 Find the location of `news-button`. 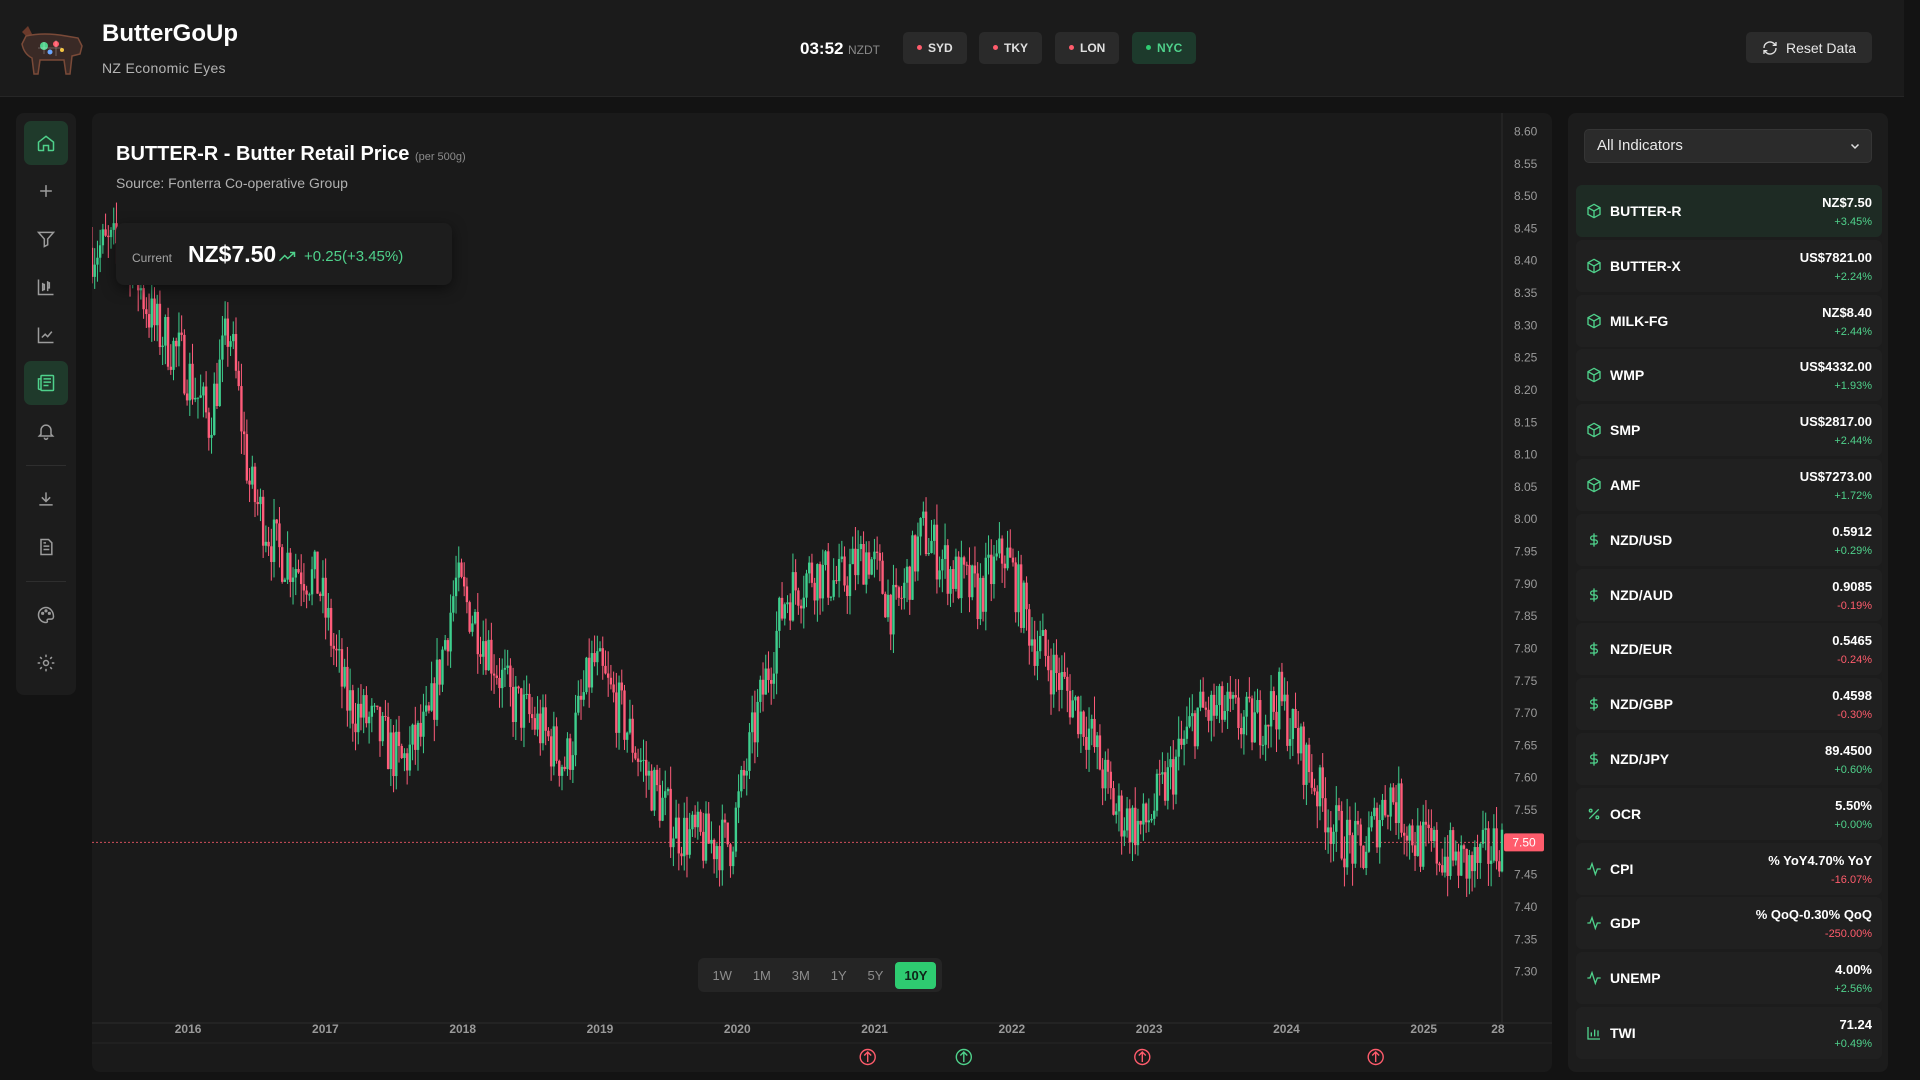

news-button is located at coordinates (46, 383).